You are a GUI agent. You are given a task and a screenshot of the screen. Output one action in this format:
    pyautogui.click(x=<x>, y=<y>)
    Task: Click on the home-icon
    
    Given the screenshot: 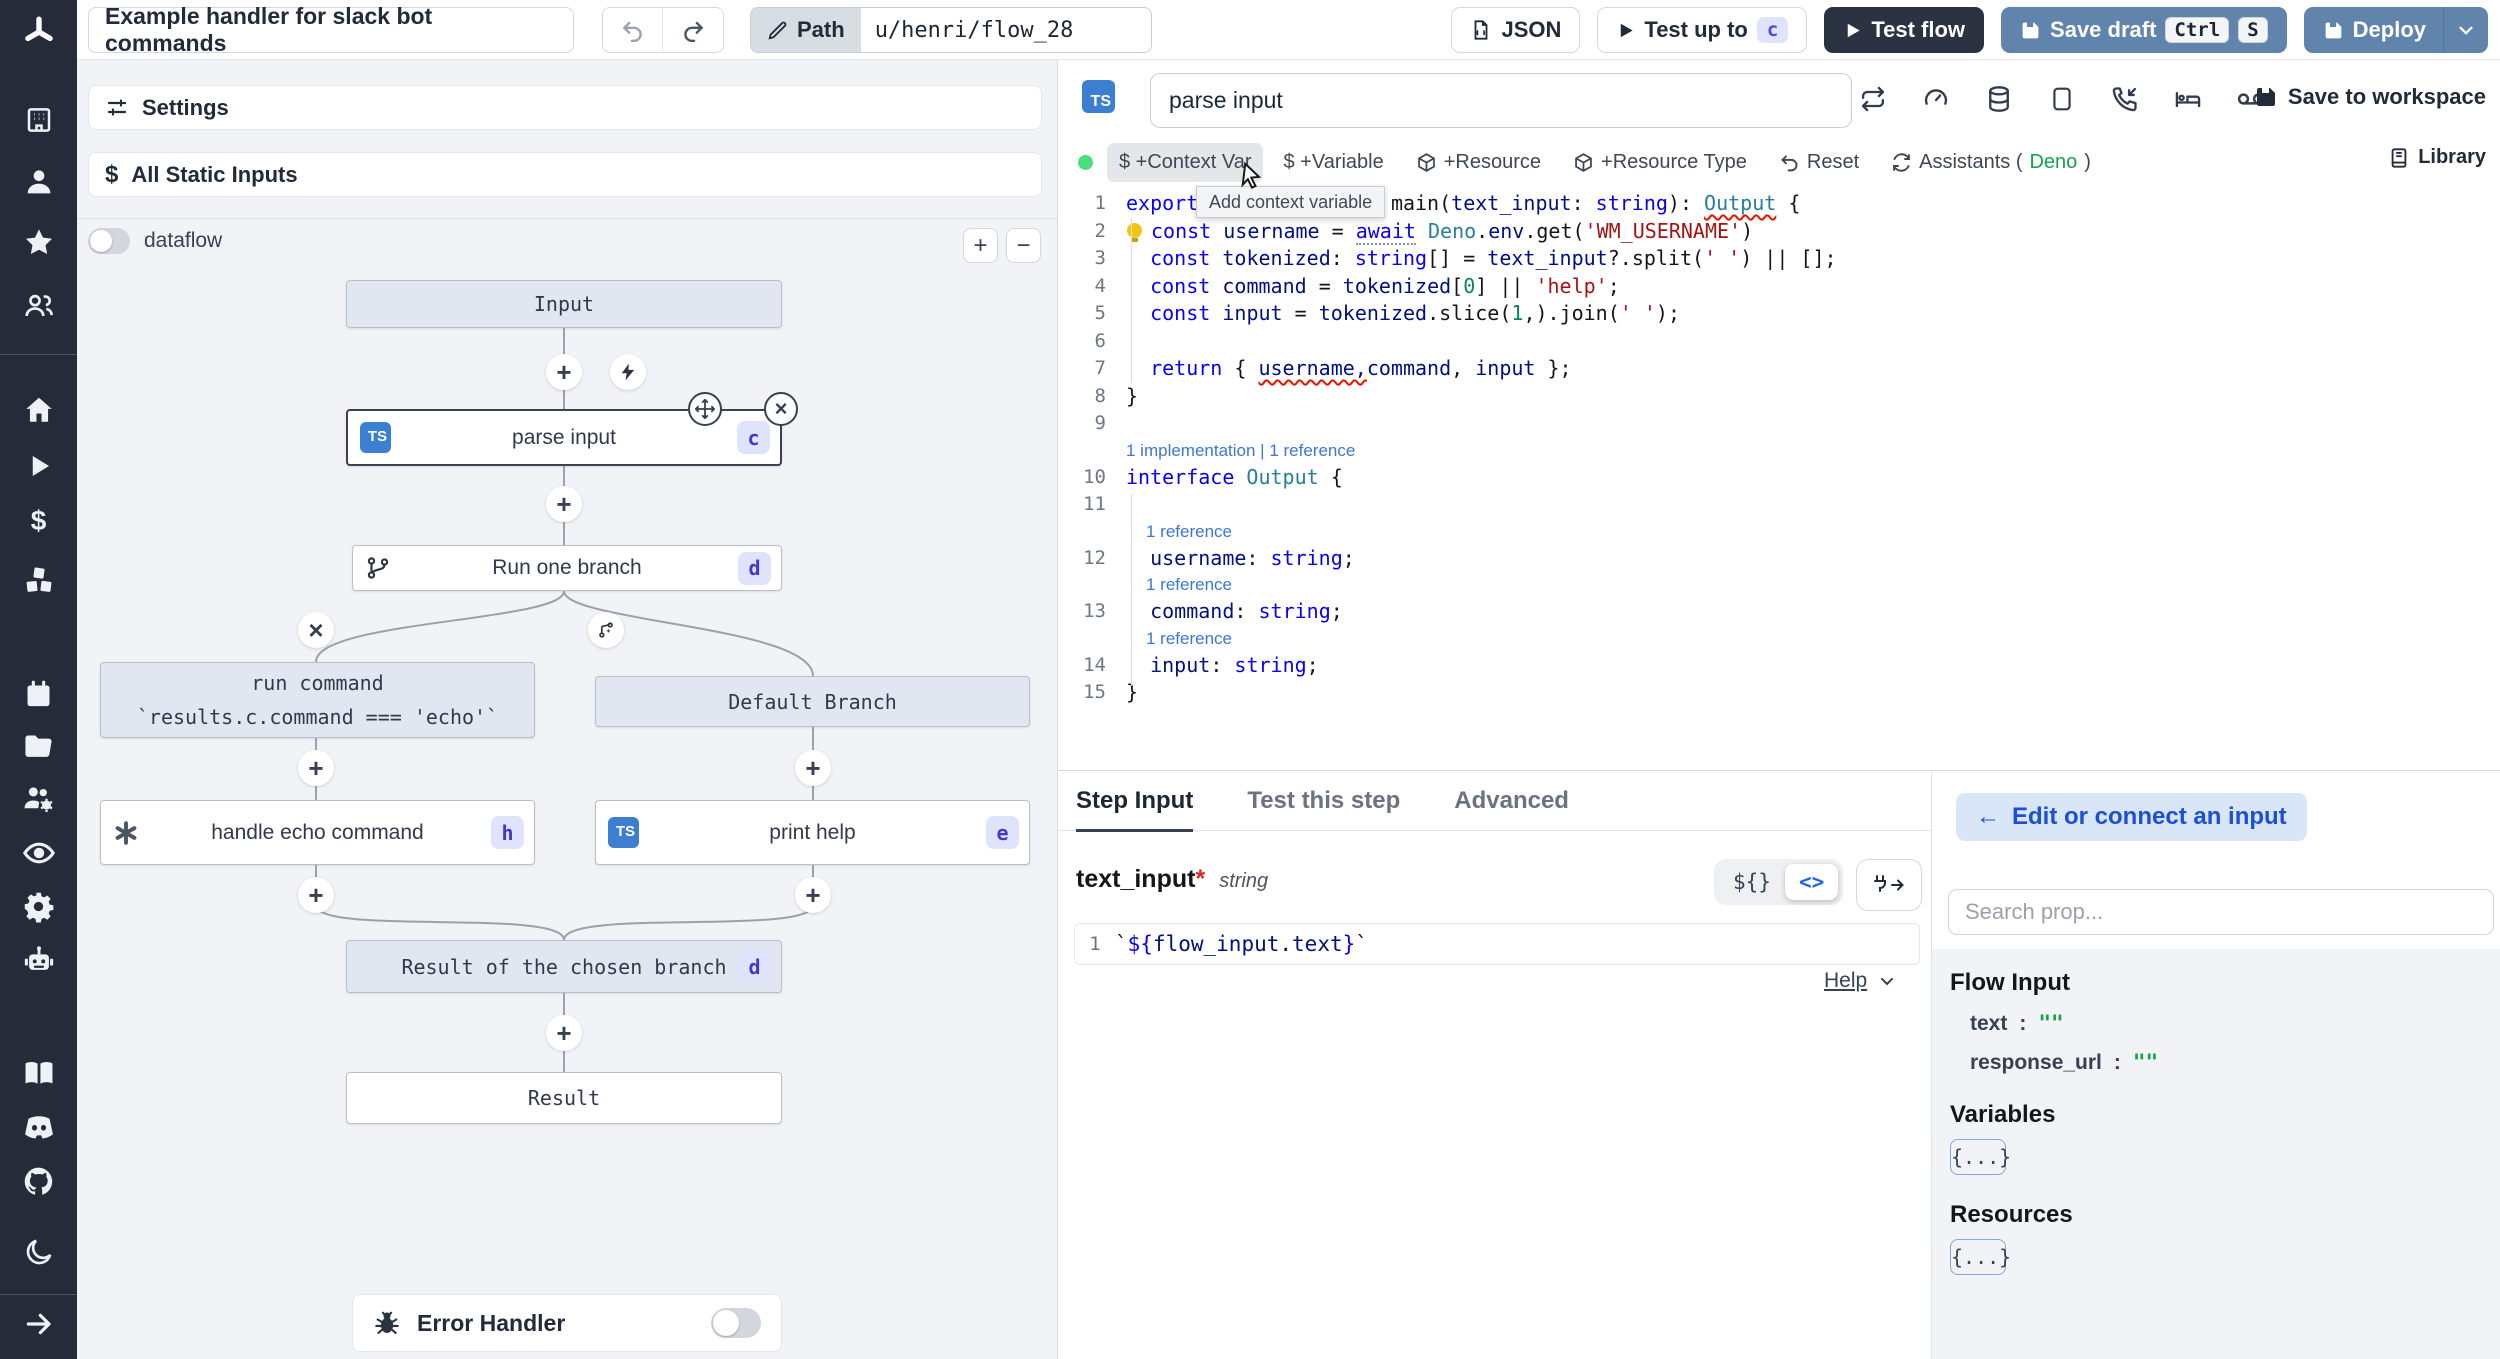 What is the action you would take?
    pyautogui.click(x=39, y=410)
    